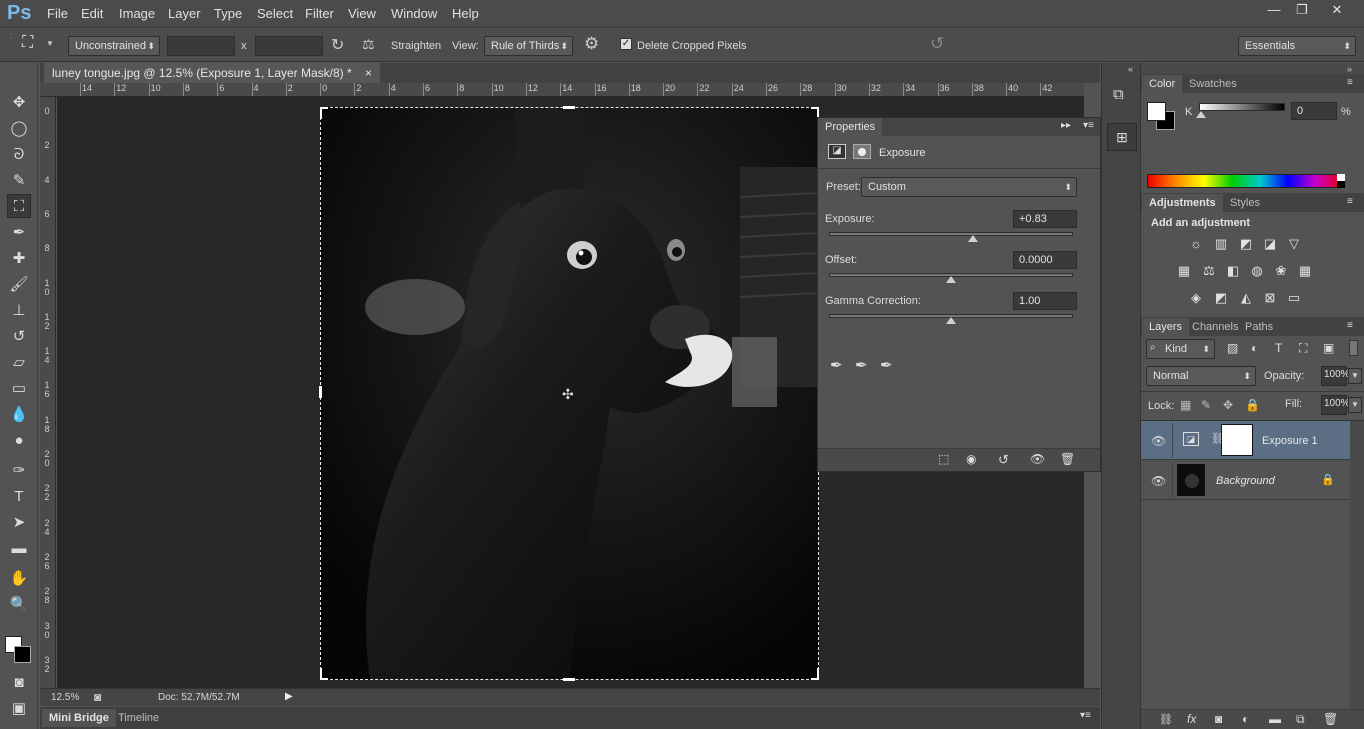 This screenshot has width=1364, height=729. What do you see at coordinates (19, 233) in the screenshot?
I see `eyedropper-icon: ✒` at bounding box center [19, 233].